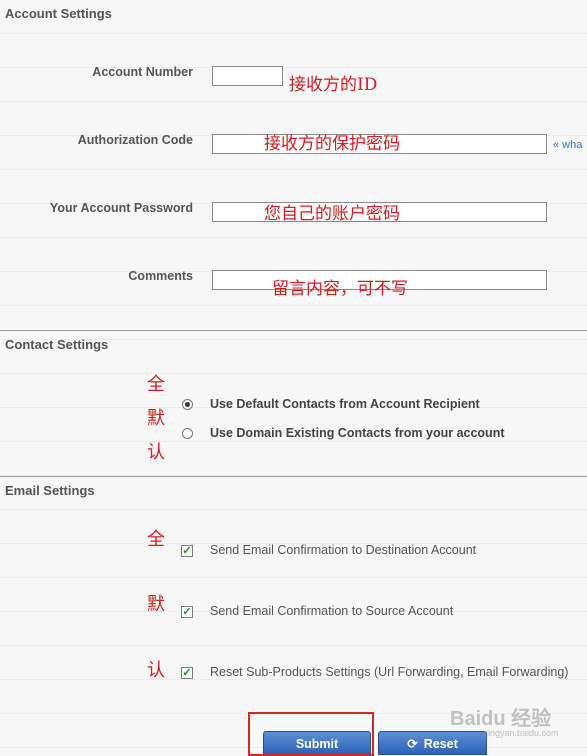  Describe the element at coordinates (247, 76) in the screenshot. I see `account-number-input` at that location.